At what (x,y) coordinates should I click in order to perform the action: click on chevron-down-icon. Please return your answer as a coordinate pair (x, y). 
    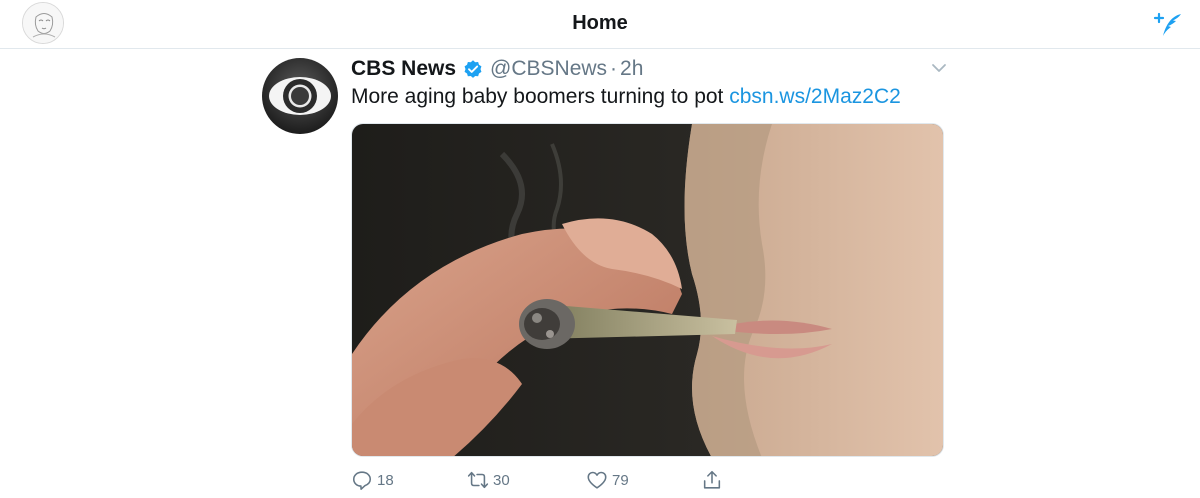
    Looking at the image, I should click on (939, 68).